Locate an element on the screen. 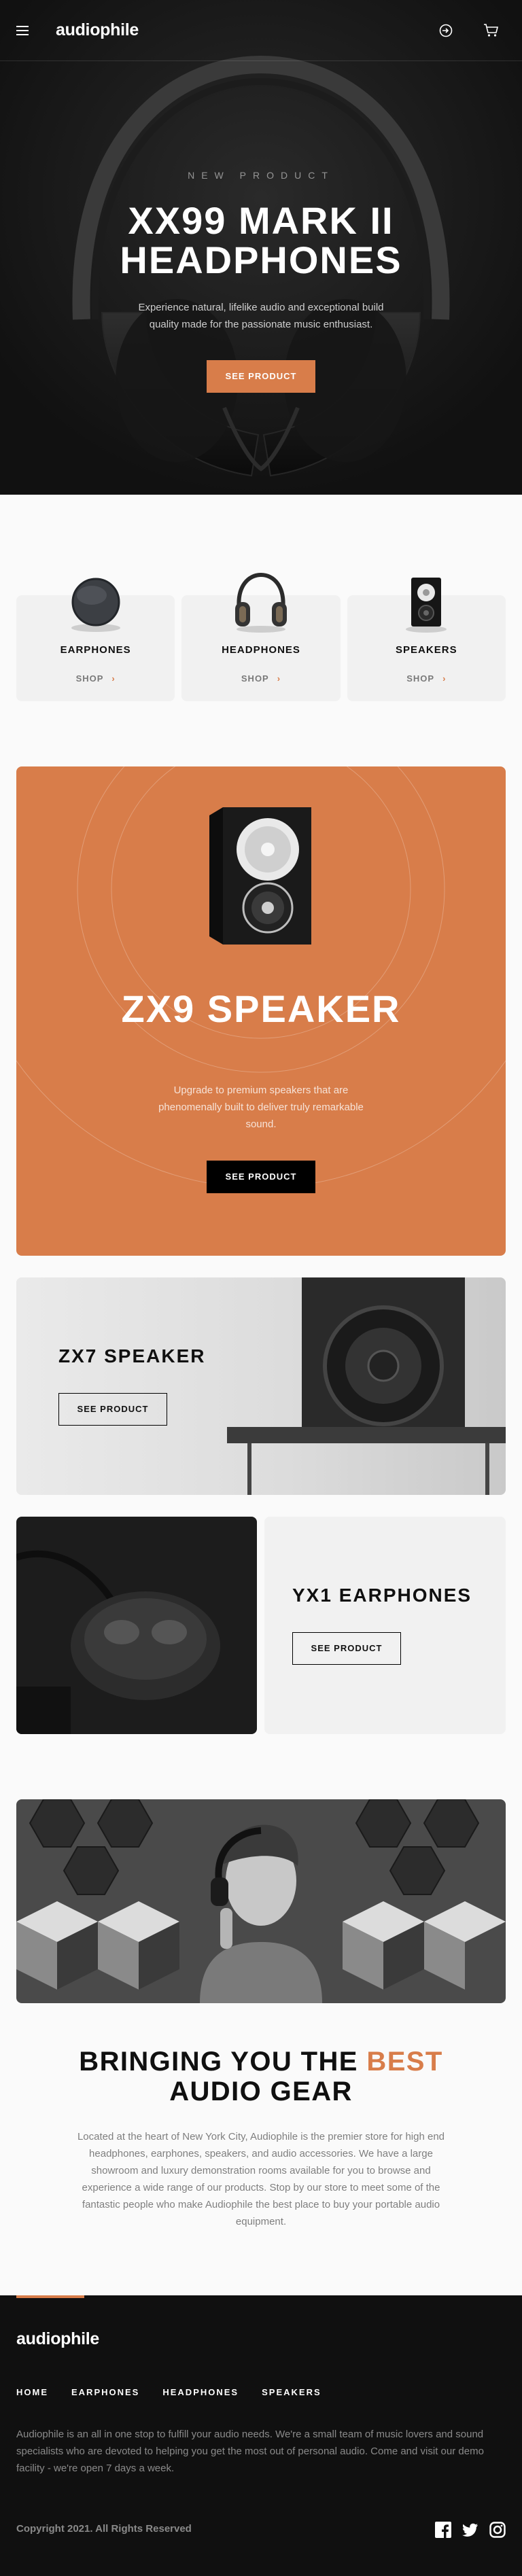 Image resolution: width=522 pixels, height=2576 pixels. login-arrow-icon is located at coordinates (446, 30).